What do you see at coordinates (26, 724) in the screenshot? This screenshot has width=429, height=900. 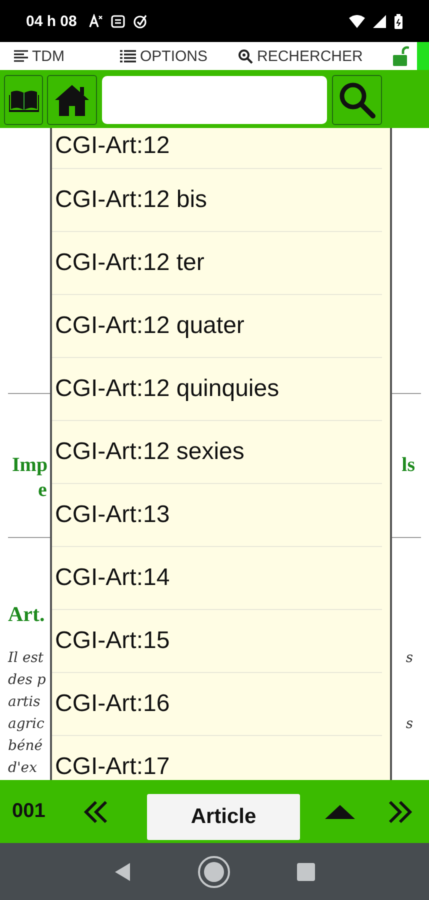 I see `paragraph-text: agric` at bounding box center [26, 724].